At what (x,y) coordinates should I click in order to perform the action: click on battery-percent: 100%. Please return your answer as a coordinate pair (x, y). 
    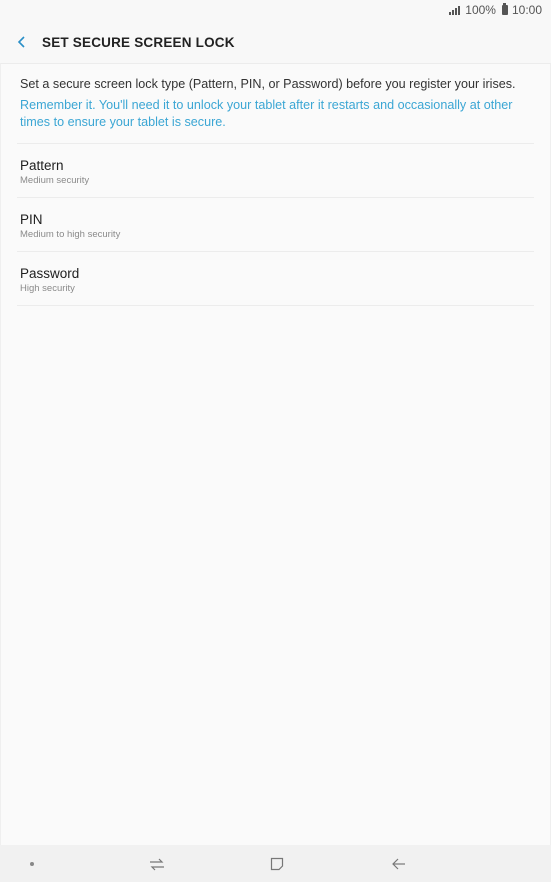
    Looking at the image, I should click on (480, 10).